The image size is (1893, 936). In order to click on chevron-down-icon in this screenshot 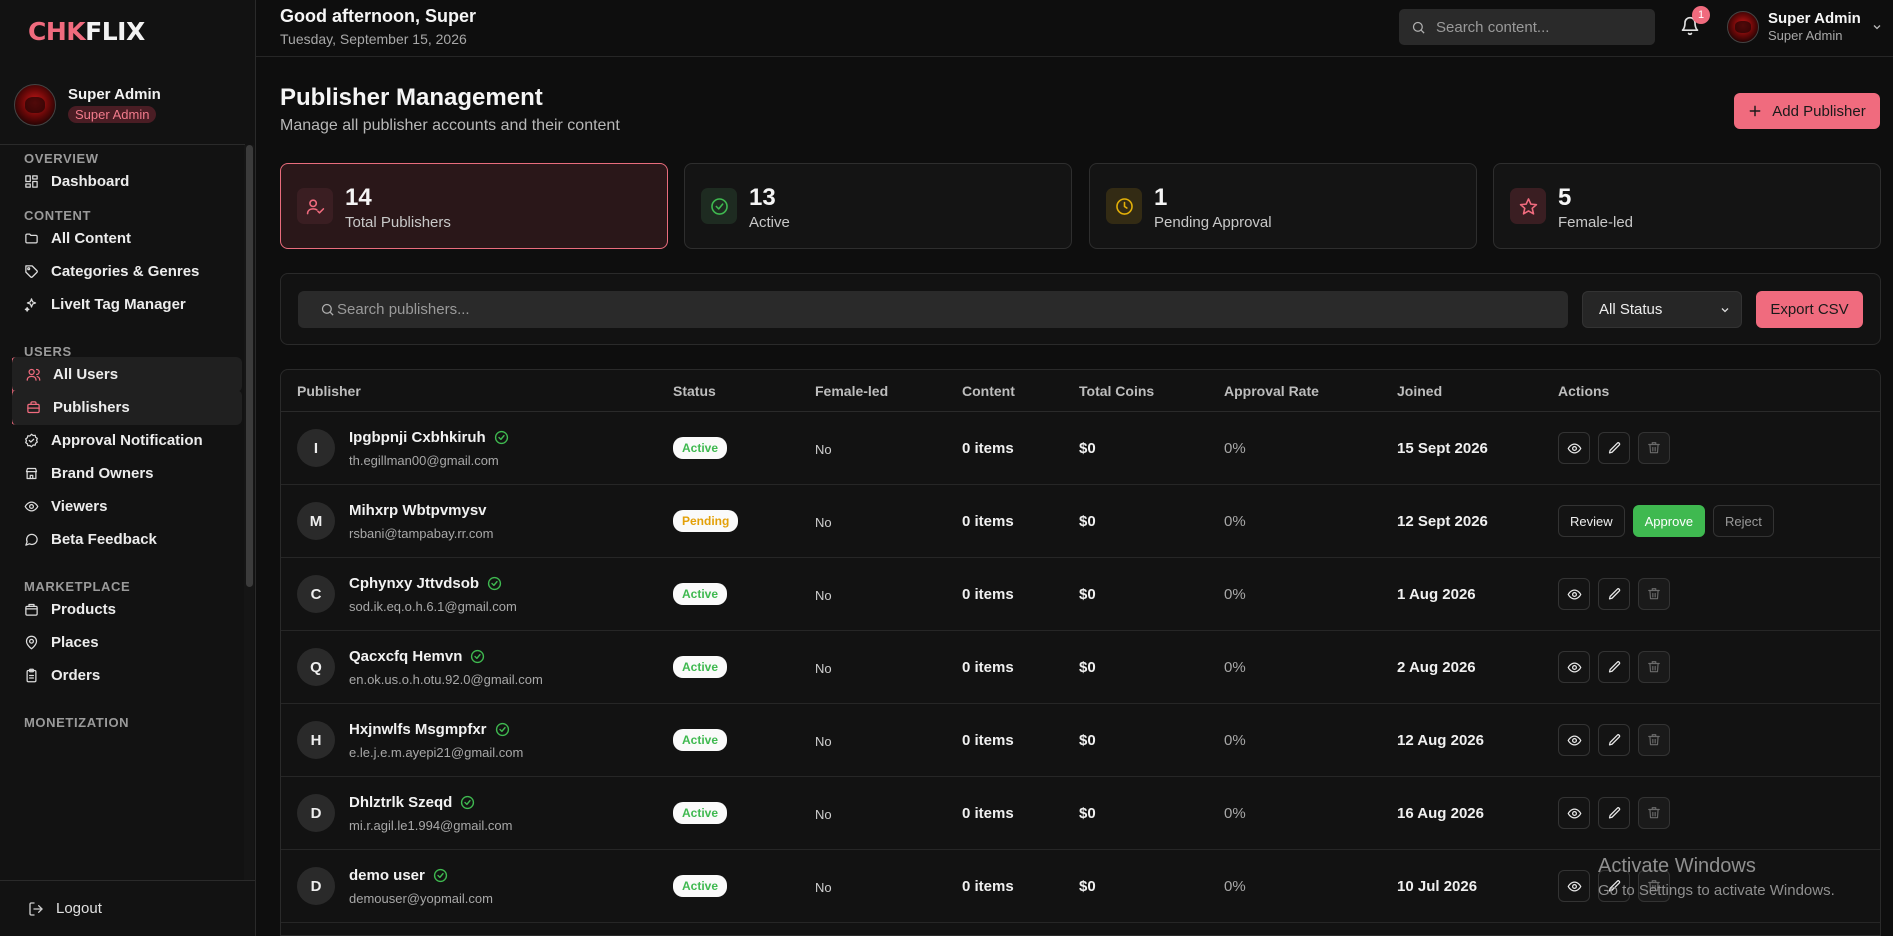, I will do `click(1877, 26)`.